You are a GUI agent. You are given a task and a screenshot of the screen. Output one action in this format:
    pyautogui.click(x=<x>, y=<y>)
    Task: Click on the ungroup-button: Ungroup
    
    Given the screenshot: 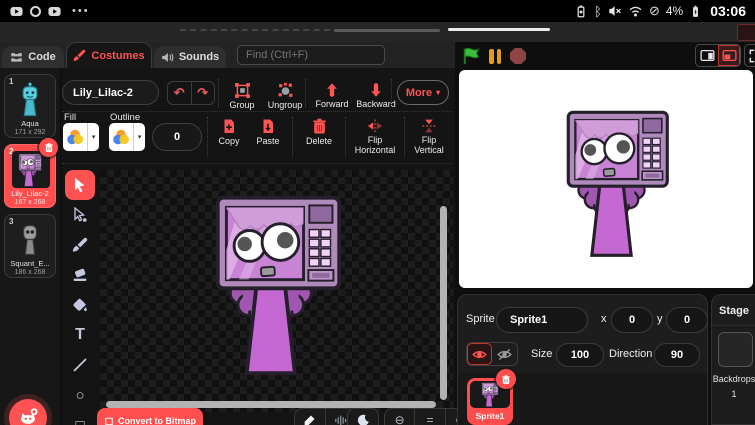 What is the action you would take?
    pyautogui.click(x=285, y=96)
    